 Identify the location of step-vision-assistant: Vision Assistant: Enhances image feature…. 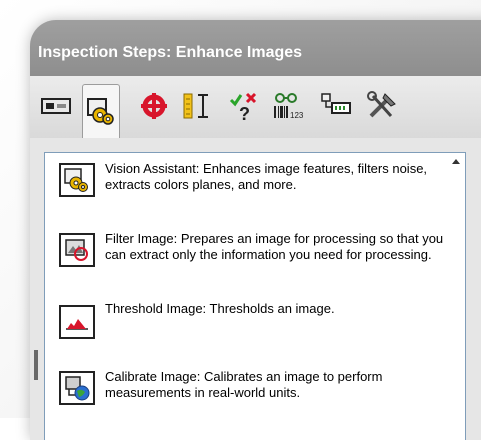
(254, 191).